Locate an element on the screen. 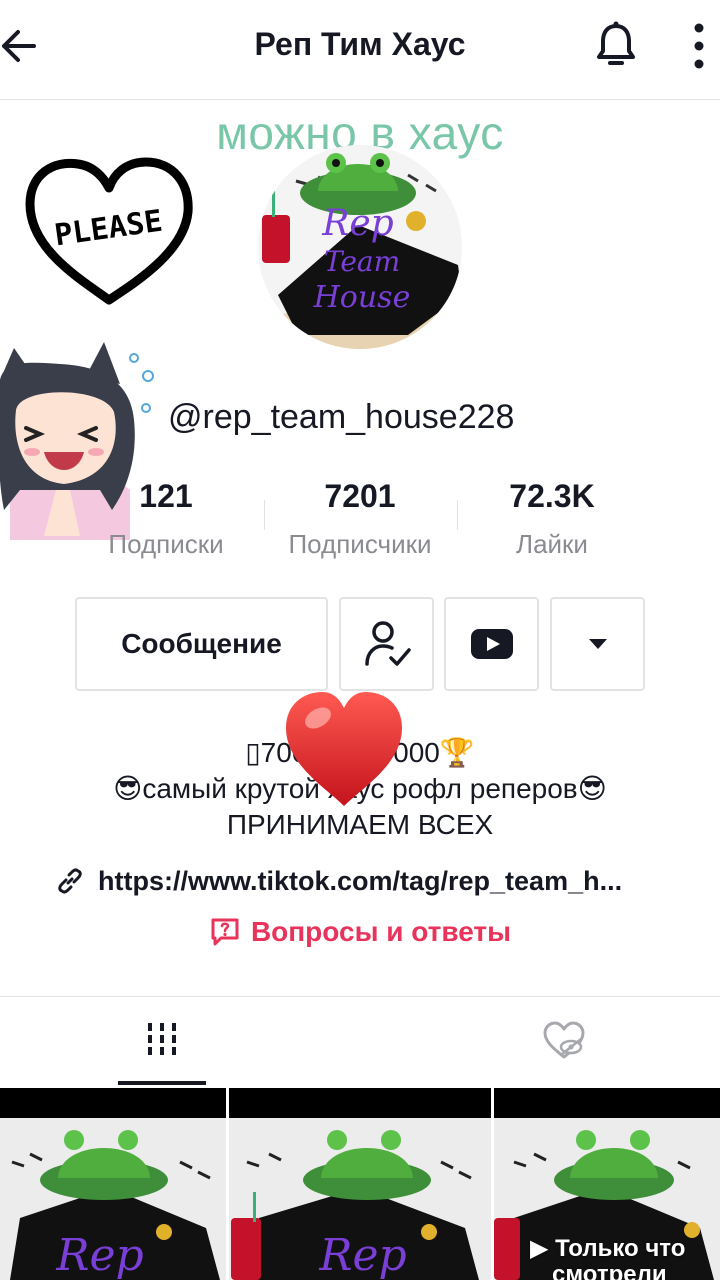 The height and width of the screenshot is (1280, 720). stat-likes: 72.3K Лайки is located at coordinates (552, 519).